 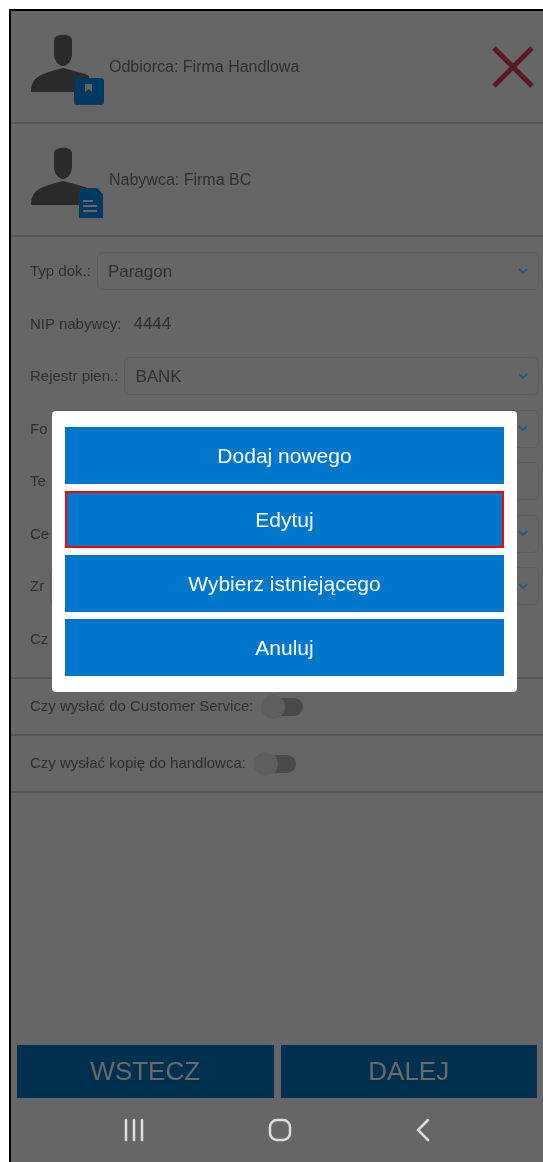 What do you see at coordinates (280, 1130) in the screenshot?
I see `home-icon` at bounding box center [280, 1130].